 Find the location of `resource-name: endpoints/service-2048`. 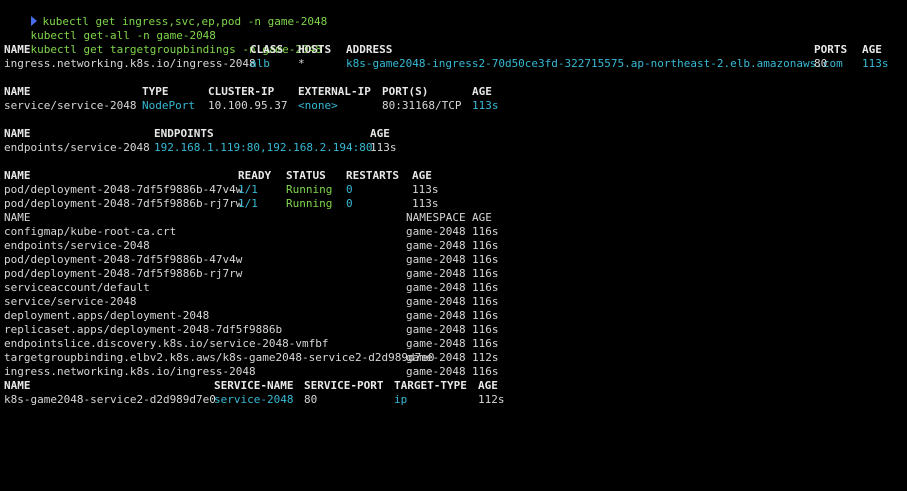

resource-name: endpoints/service-2048 is located at coordinates (77, 245).